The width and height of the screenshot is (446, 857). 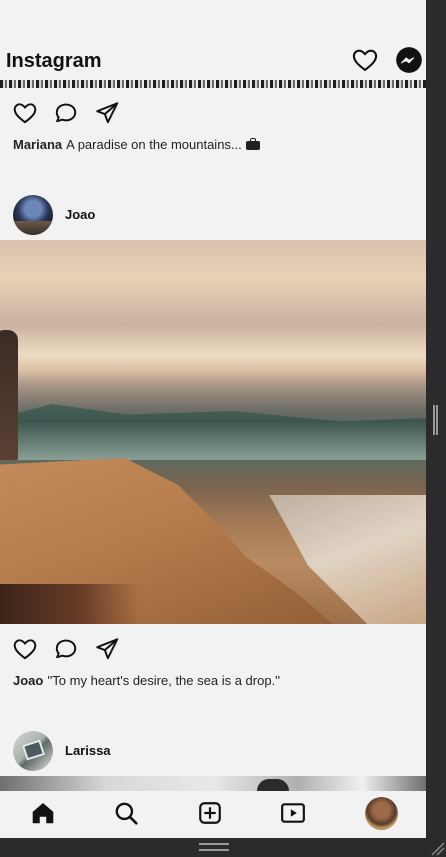 What do you see at coordinates (252, 144) in the screenshot?
I see `briefcase-icon` at bounding box center [252, 144].